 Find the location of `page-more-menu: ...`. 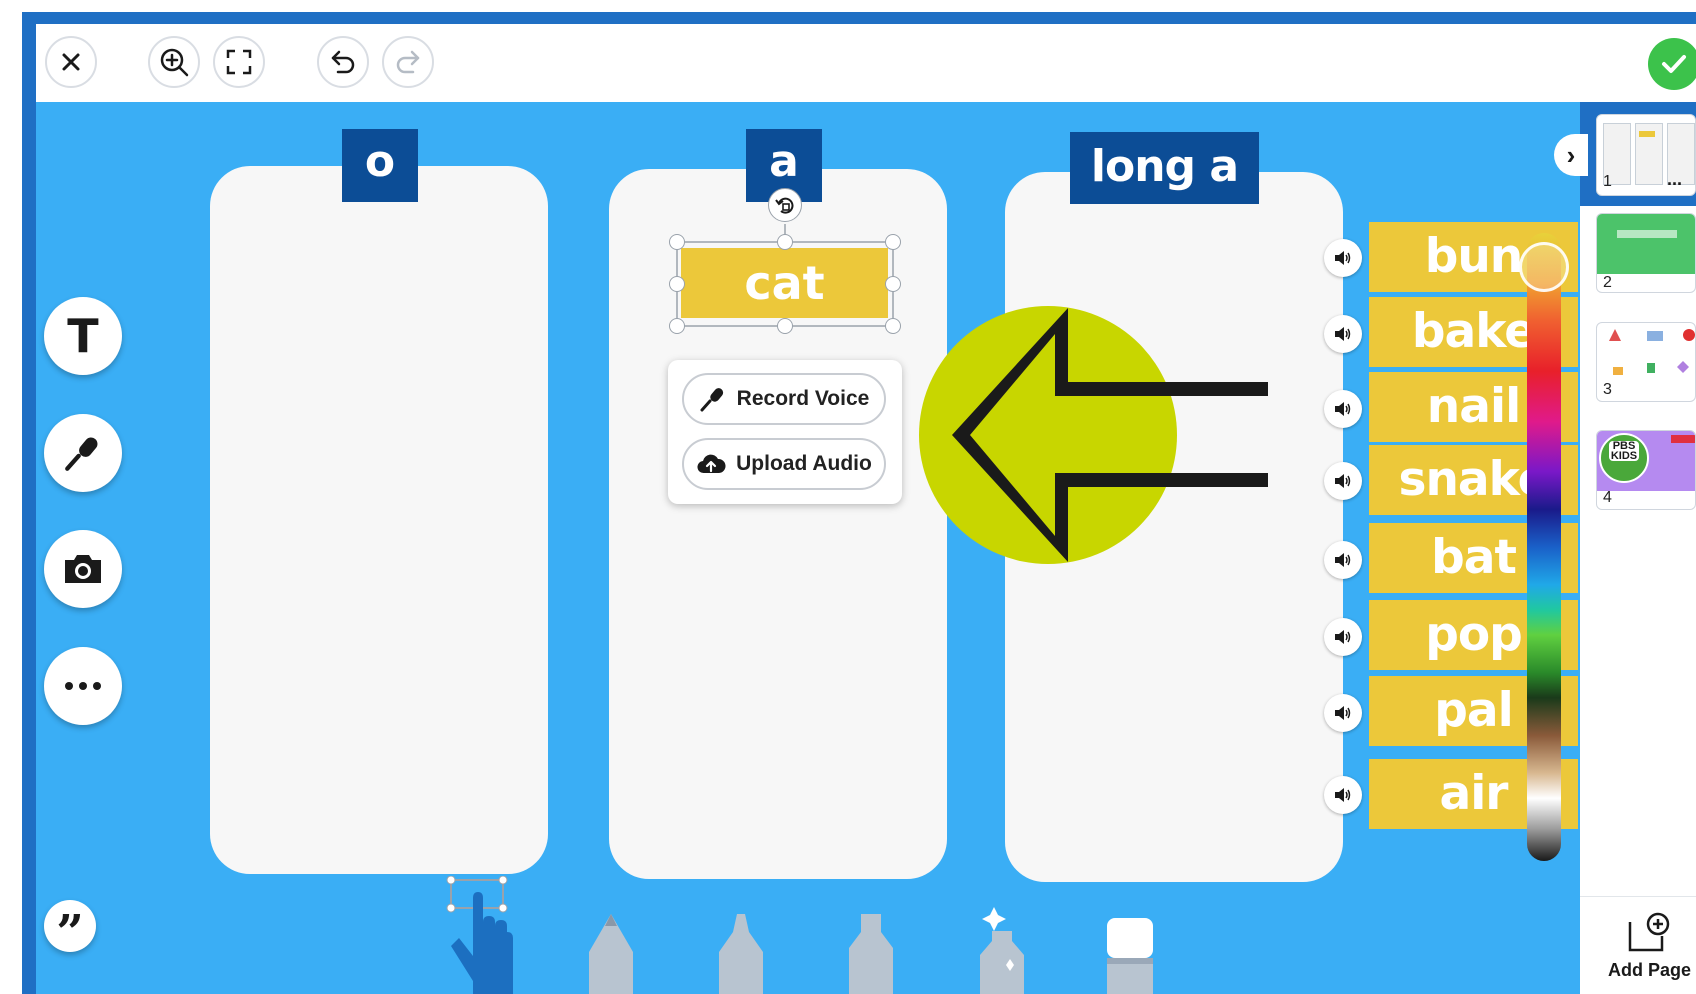

page-more-menu: ... is located at coordinates (1674, 179).